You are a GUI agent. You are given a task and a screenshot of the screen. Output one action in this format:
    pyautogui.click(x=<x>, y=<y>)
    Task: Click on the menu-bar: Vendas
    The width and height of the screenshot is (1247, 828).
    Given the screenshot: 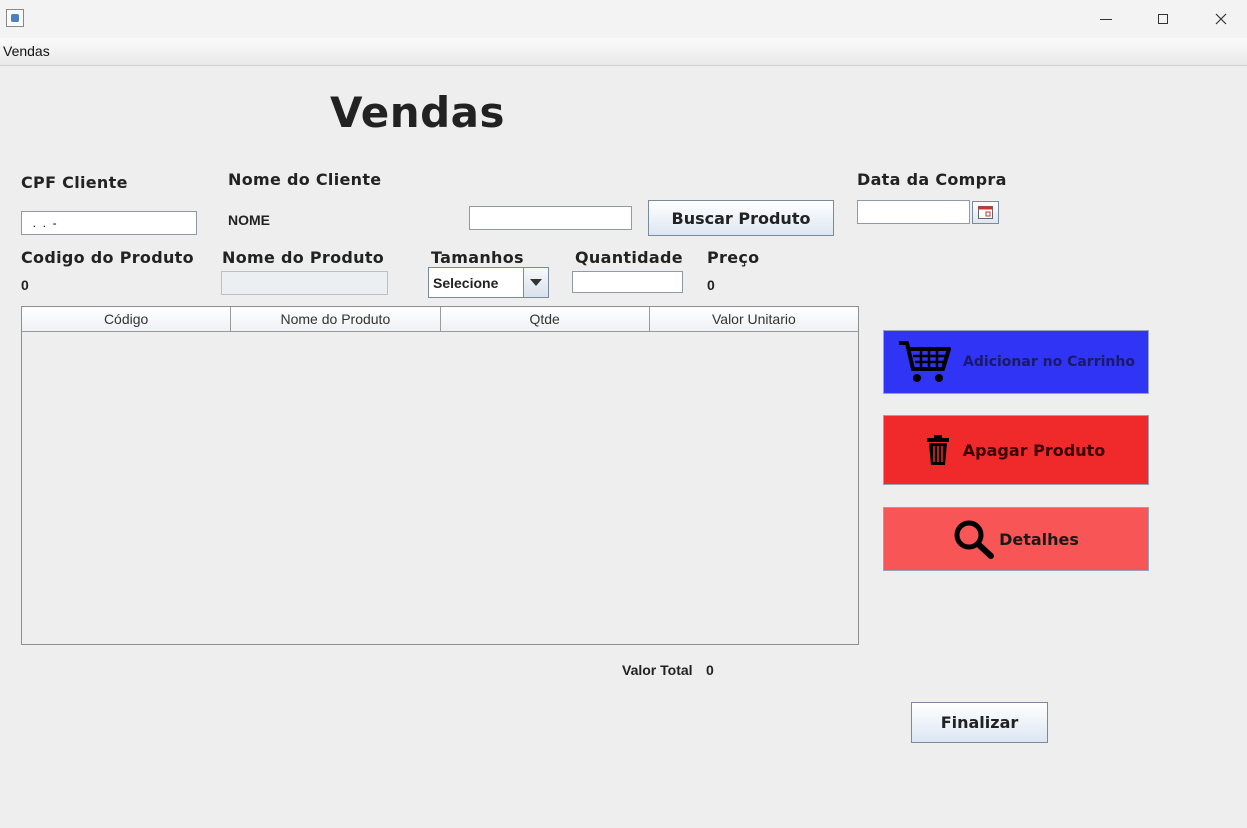 What is the action you would take?
    pyautogui.click(x=623, y=52)
    